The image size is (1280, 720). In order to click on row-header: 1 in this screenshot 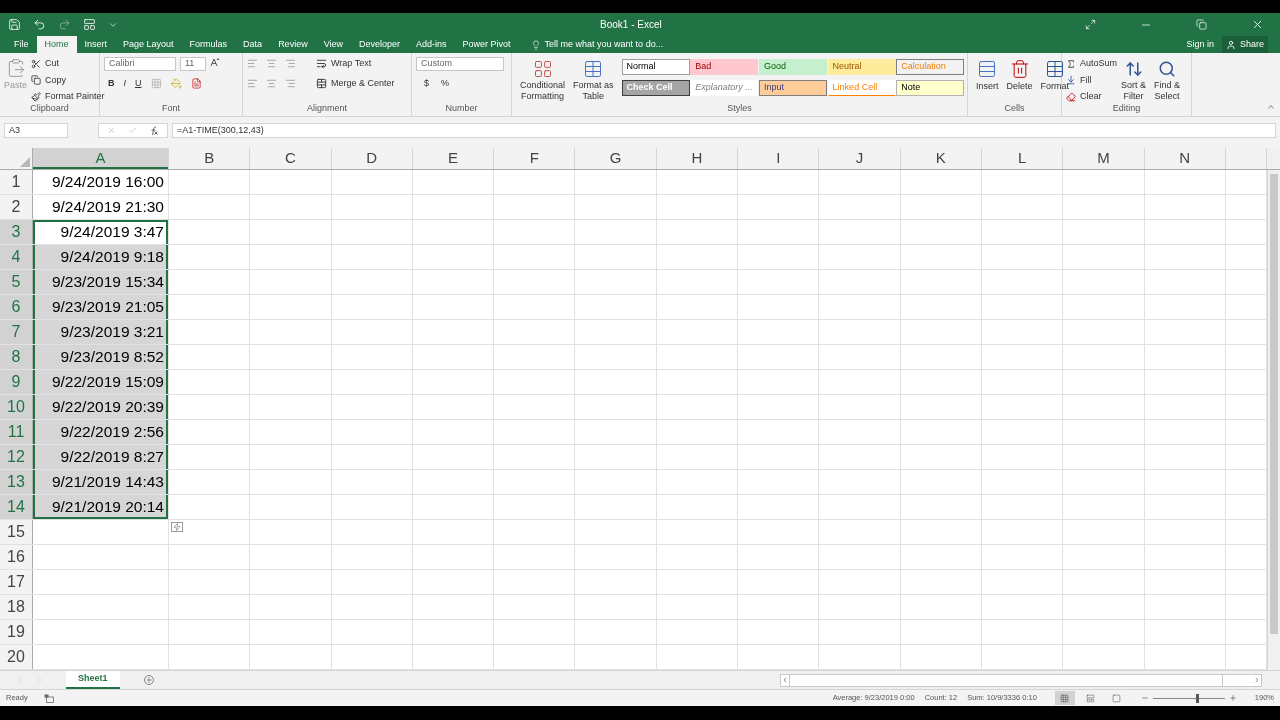, I will do `click(16, 182)`.